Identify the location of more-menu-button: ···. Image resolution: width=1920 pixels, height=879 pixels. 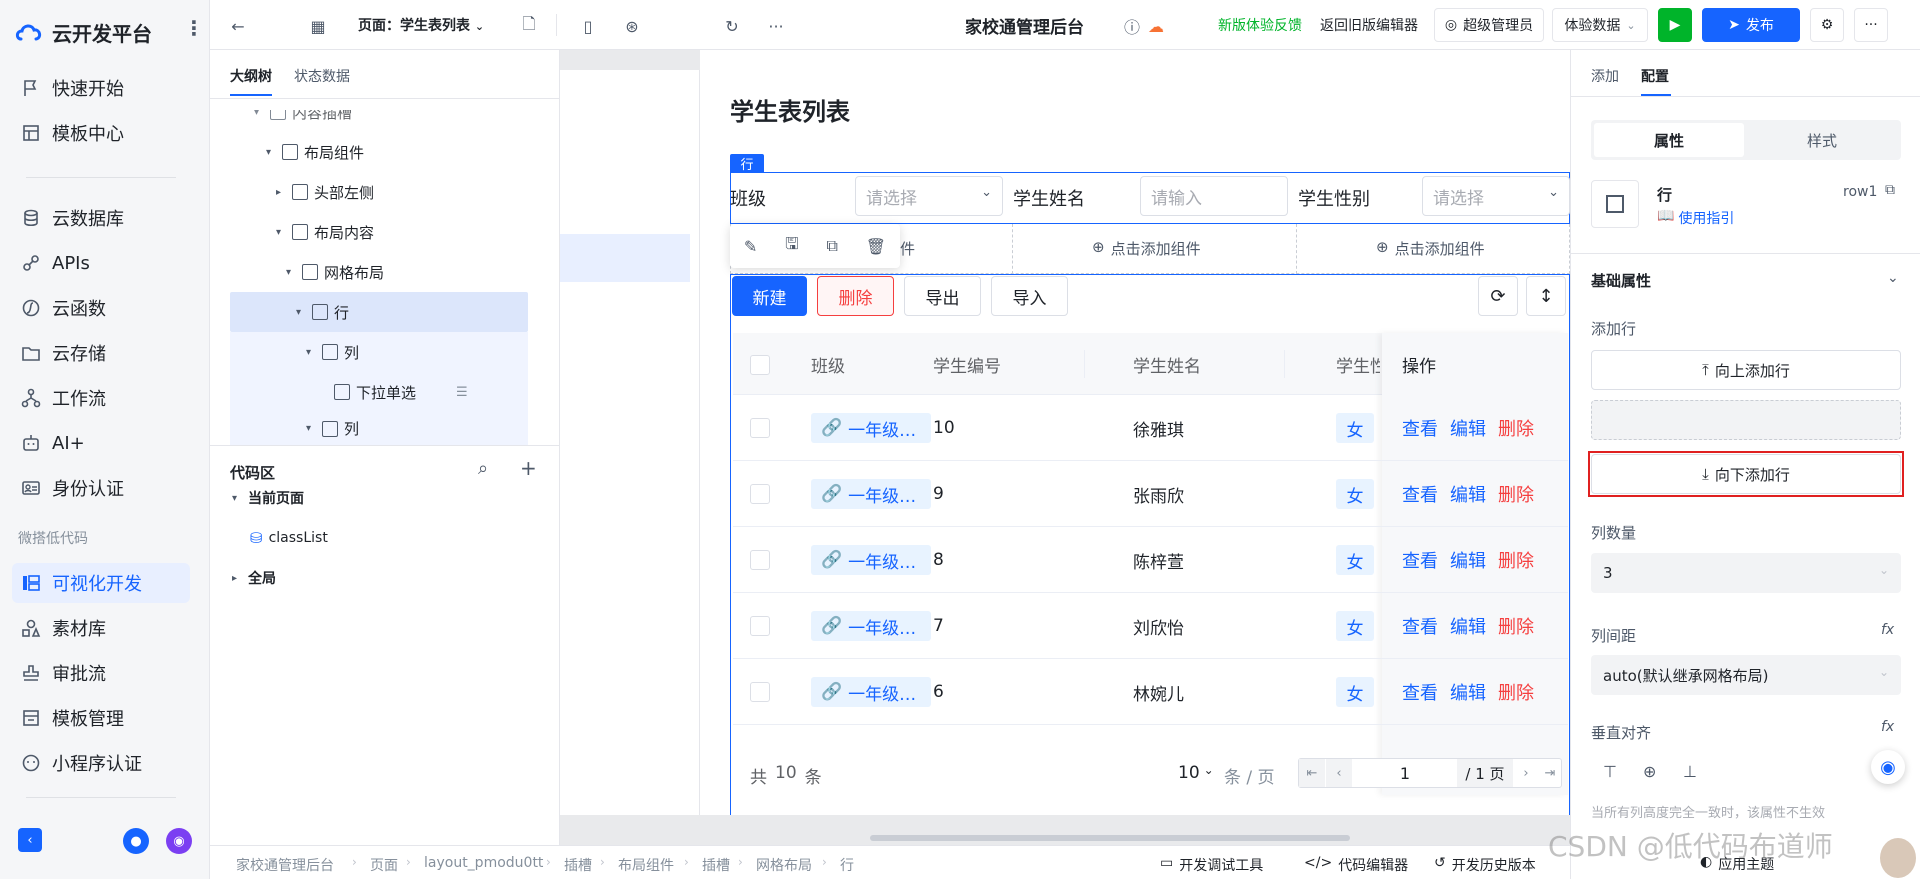
(1871, 25).